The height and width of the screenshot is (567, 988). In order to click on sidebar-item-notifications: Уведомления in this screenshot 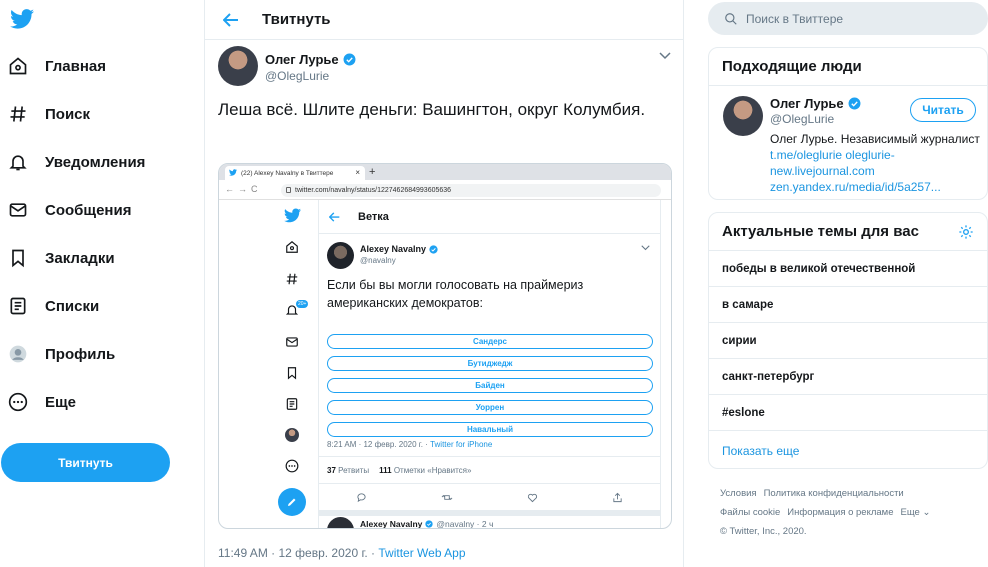, I will do `click(100, 162)`.